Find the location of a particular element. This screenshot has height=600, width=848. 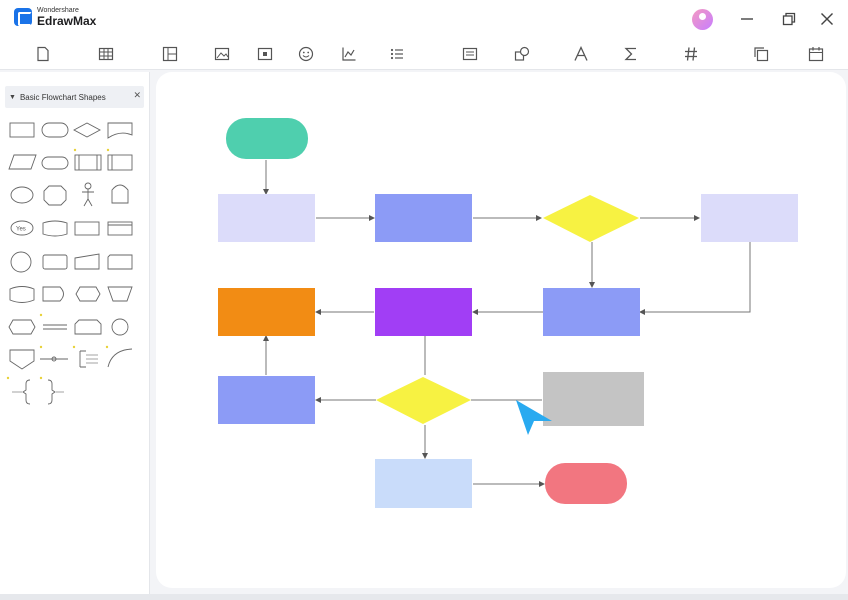

shape-manual-operation is located at coordinates (120, 194).